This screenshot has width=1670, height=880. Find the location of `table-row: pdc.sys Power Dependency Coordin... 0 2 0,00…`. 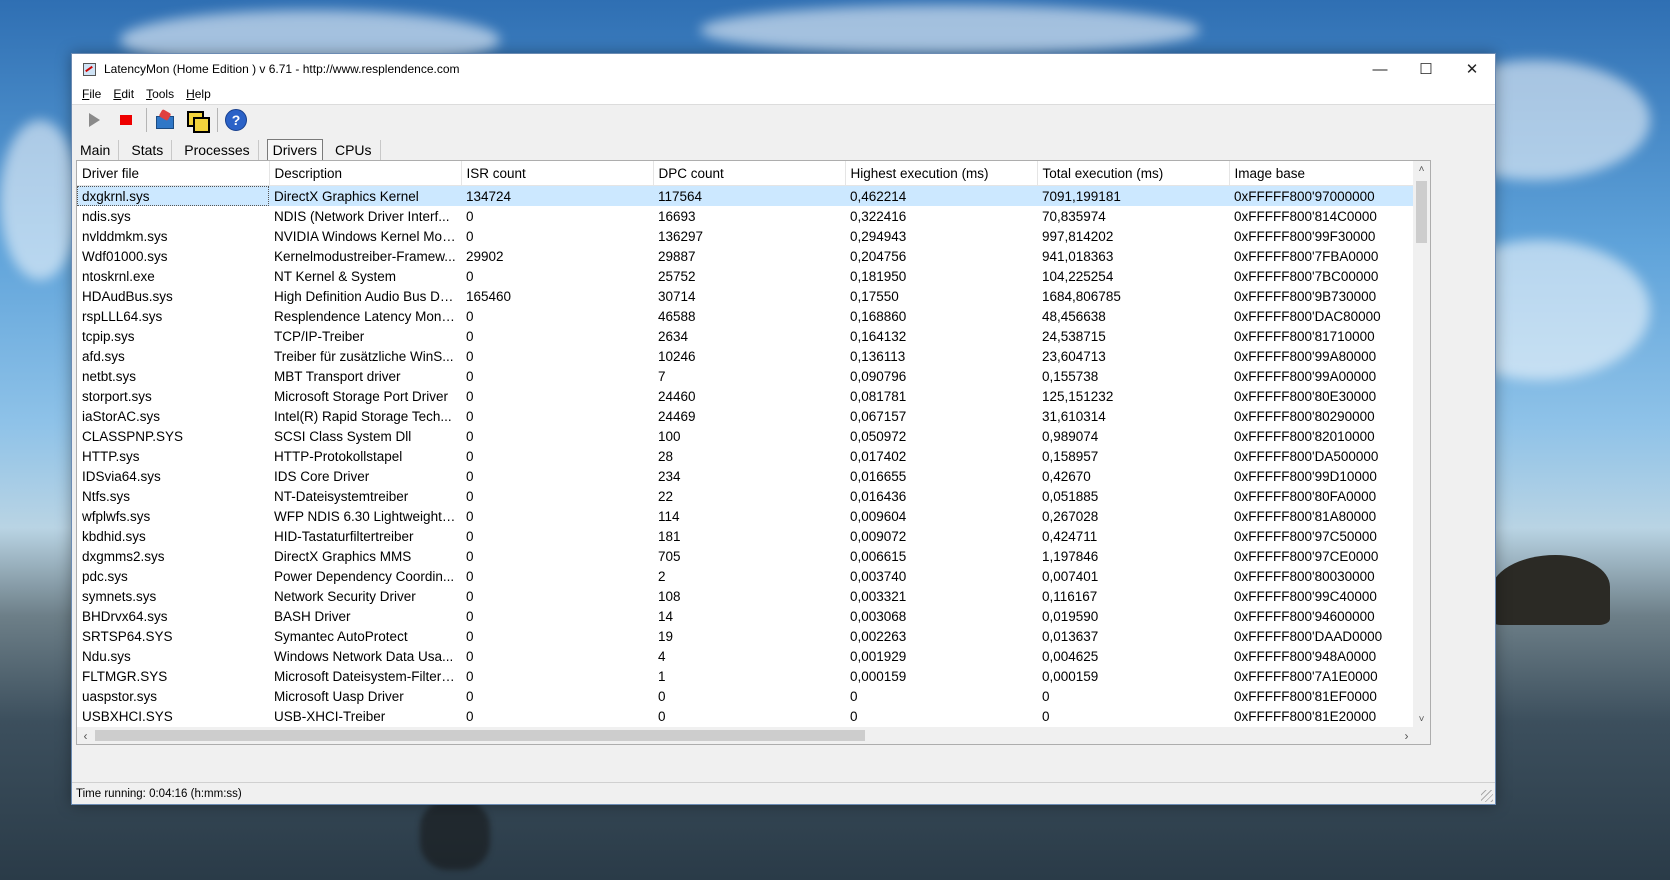

table-row: pdc.sys Power Dependency Coordin... 0 2 0,00… is located at coordinates (748, 576).